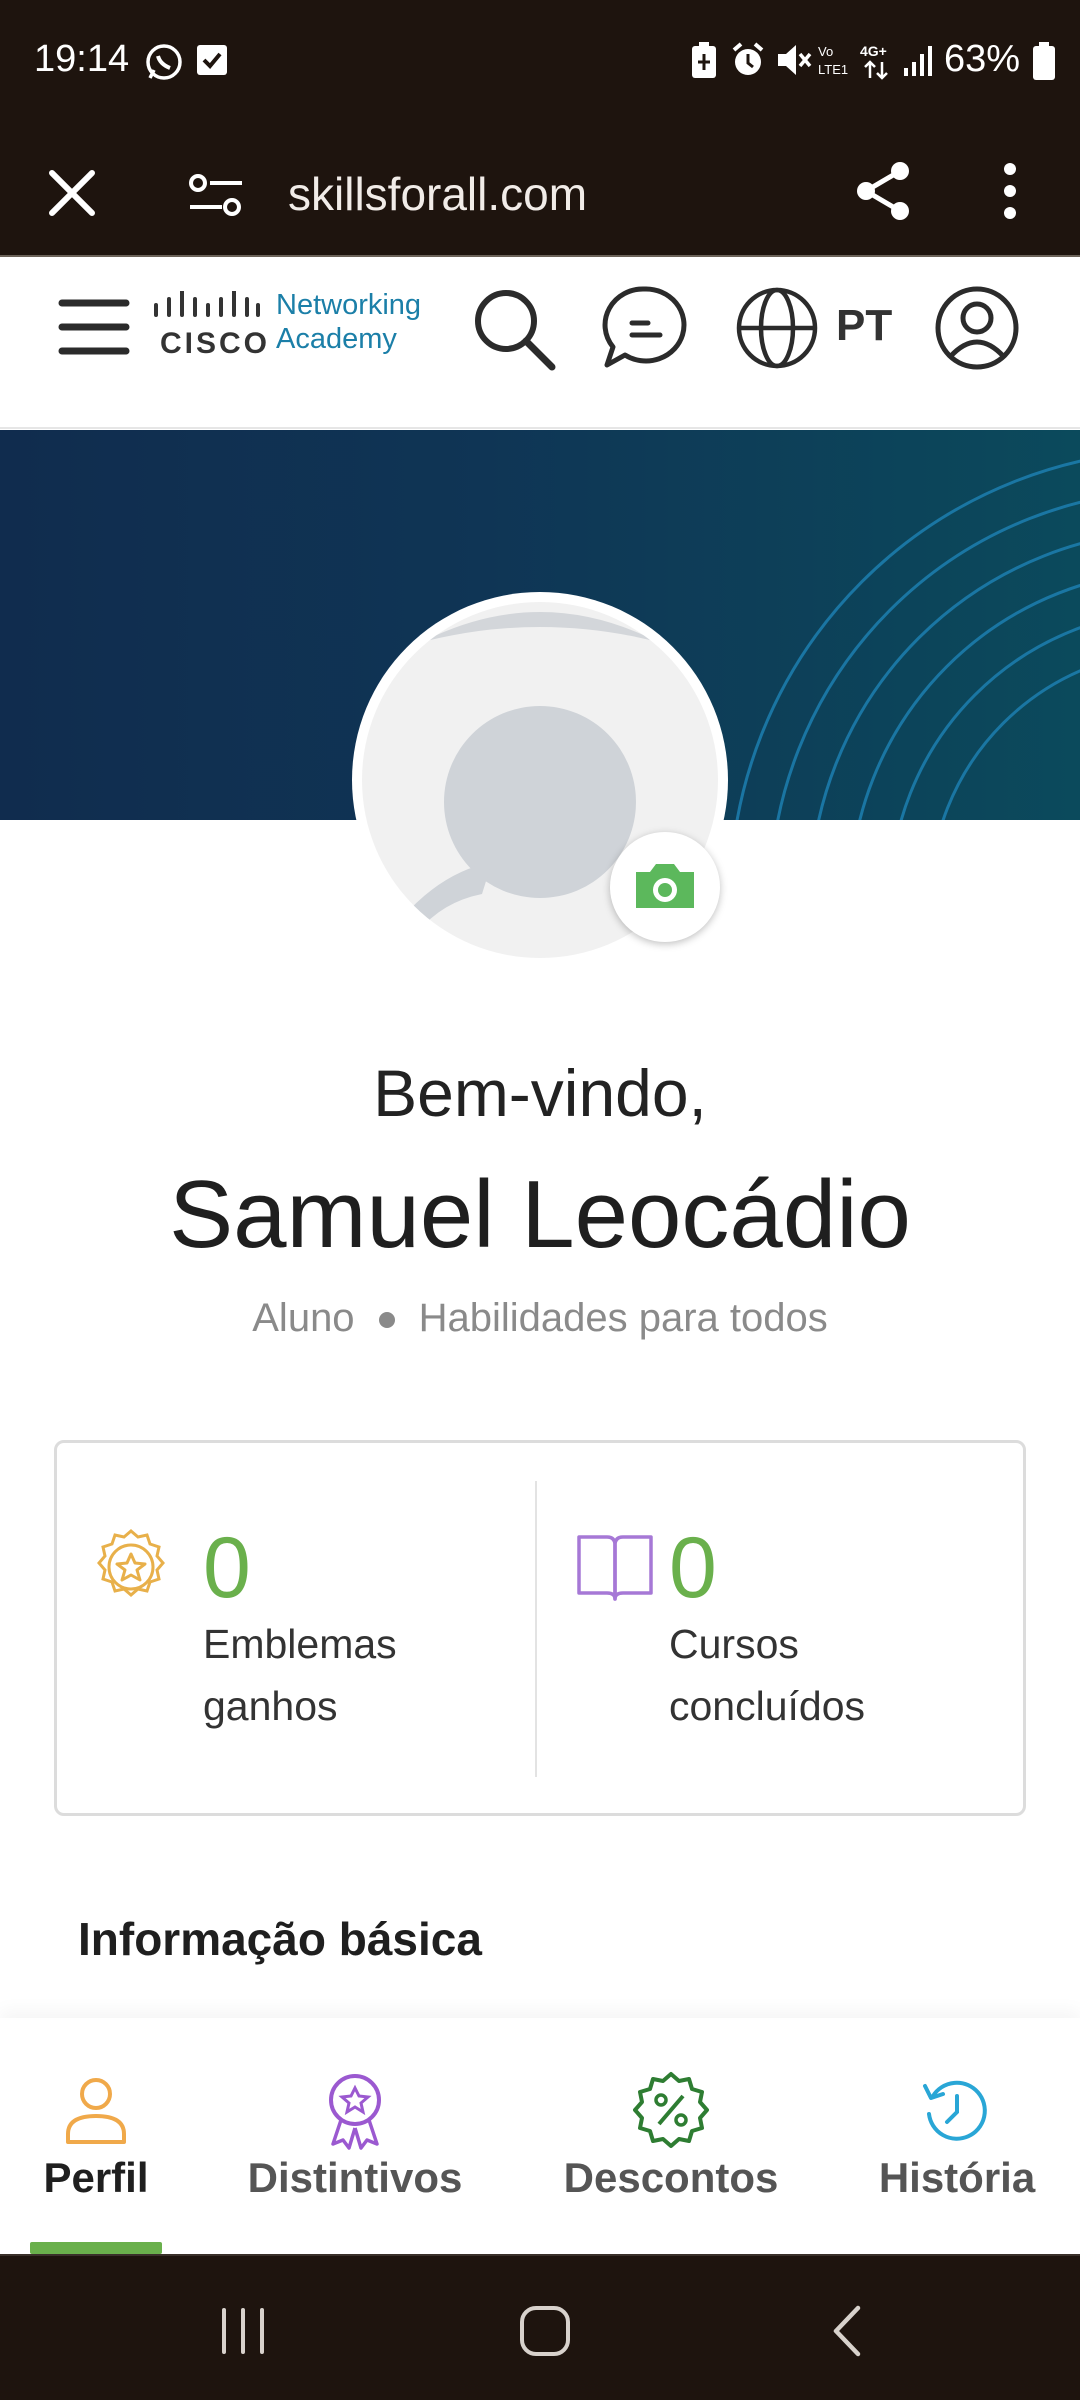  Describe the element at coordinates (1044, 61) in the screenshot. I see `battery-icon` at that location.